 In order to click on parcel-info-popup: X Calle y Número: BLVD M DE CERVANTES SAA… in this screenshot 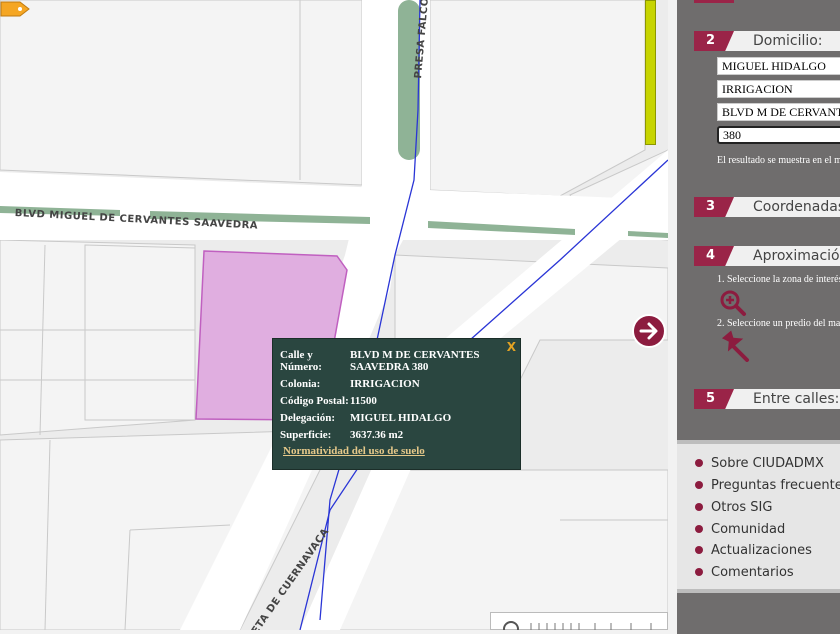, I will do `click(396, 404)`.